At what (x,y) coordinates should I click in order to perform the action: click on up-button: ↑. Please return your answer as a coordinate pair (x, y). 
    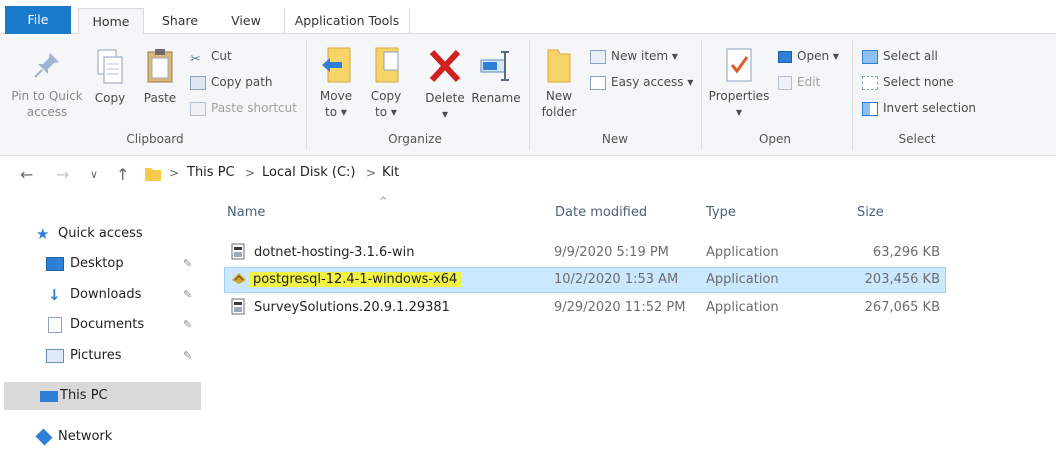
    Looking at the image, I should click on (122, 174).